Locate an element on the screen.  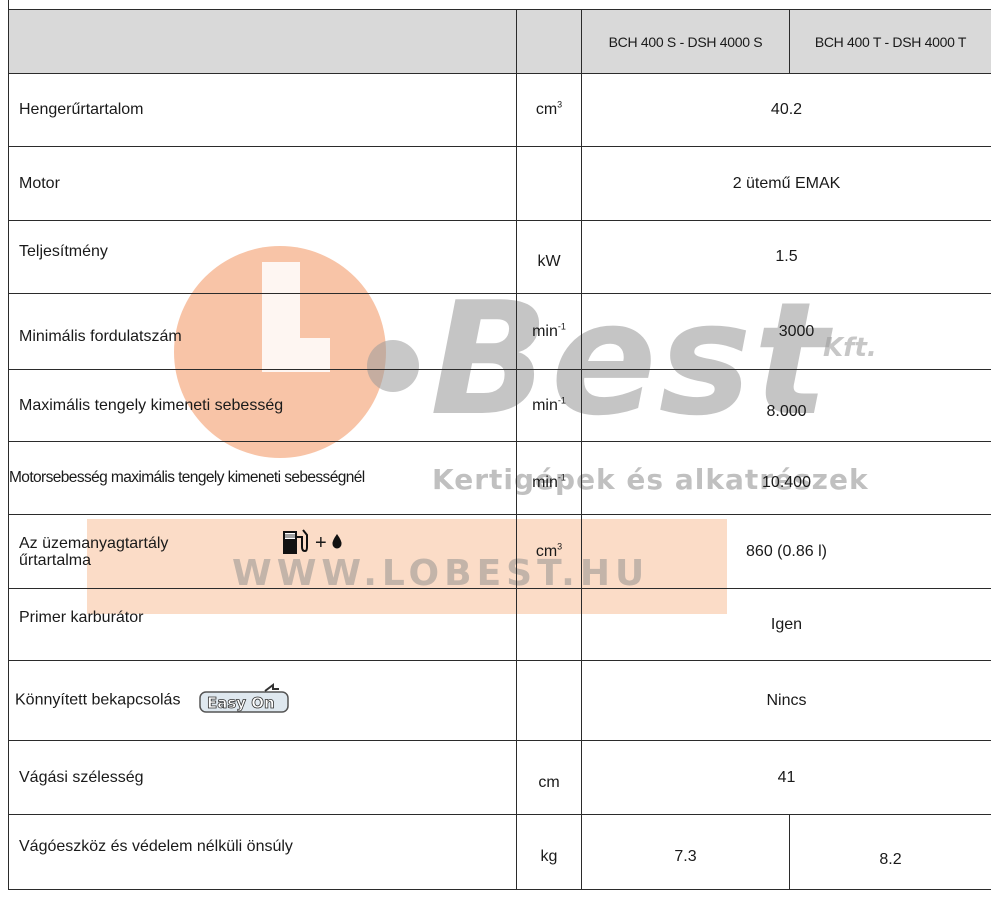
table-row: Vágási szélesség cm 41 is located at coordinates (499, 777).